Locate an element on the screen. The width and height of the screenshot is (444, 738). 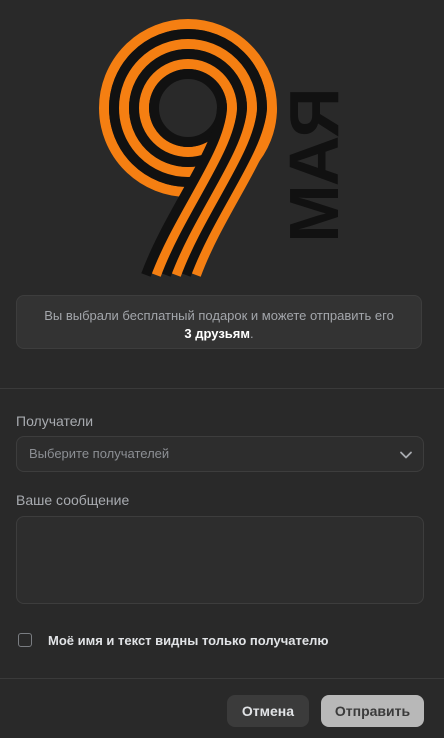
privacy-checkbox-row: Моё имя и текст видны только получателю is located at coordinates (173, 640).